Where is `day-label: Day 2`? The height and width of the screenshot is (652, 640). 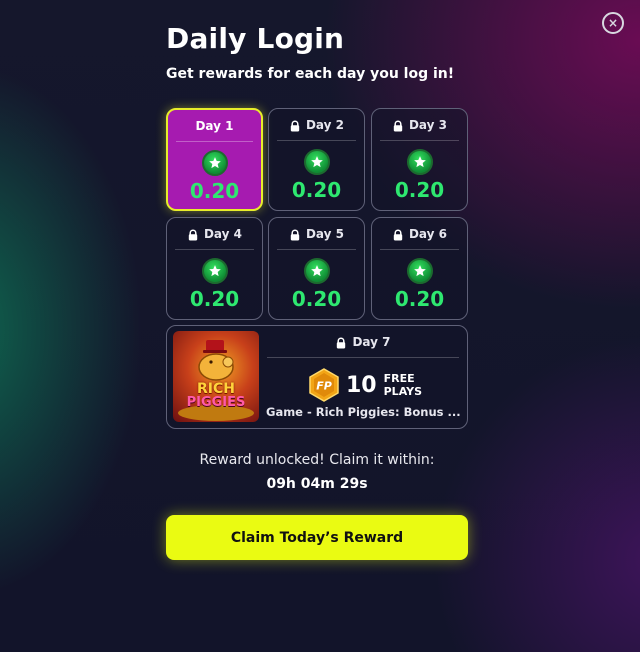
day-label: Day 2 is located at coordinates (325, 124).